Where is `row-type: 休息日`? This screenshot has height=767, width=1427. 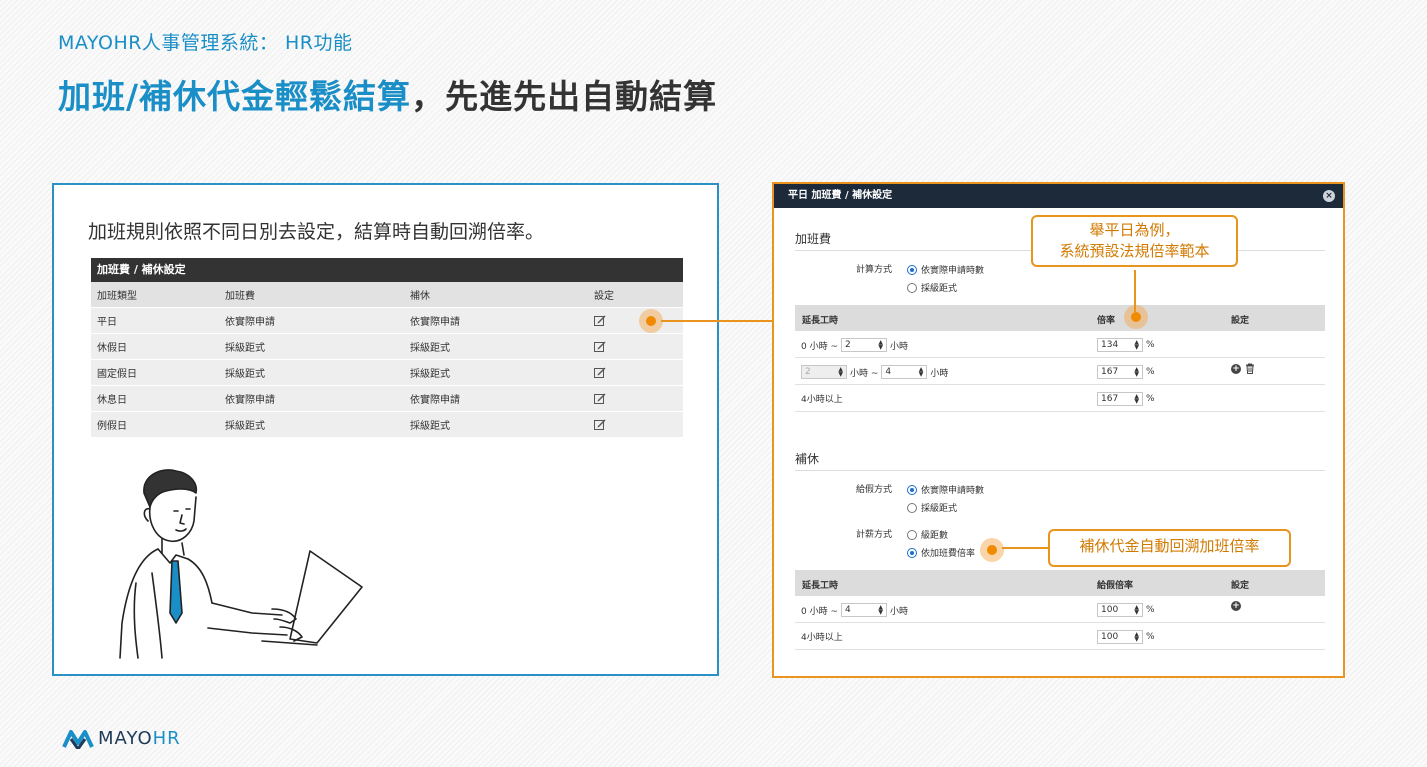 row-type: 休息日 is located at coordinates (112, 400).